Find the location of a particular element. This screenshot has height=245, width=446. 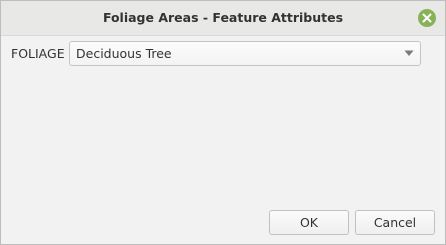

chevron-down-icon is located at coordinates (409, 53).